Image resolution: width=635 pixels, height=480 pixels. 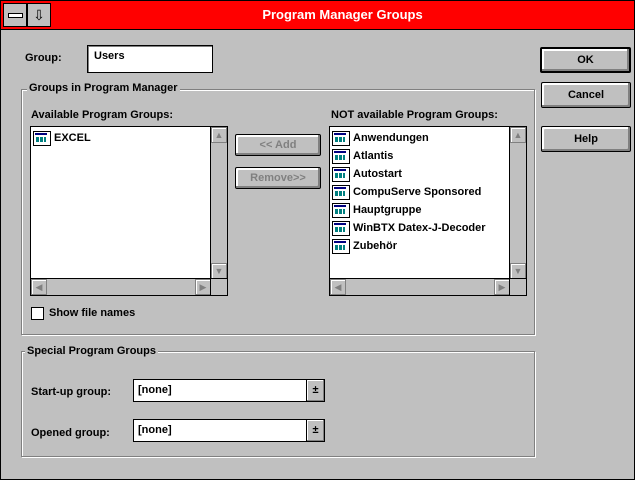 What do you see at coordinates (92, 313) in the screenshot?
I see `show-file-names-label: Show file names` at bounding box center [92, 313].